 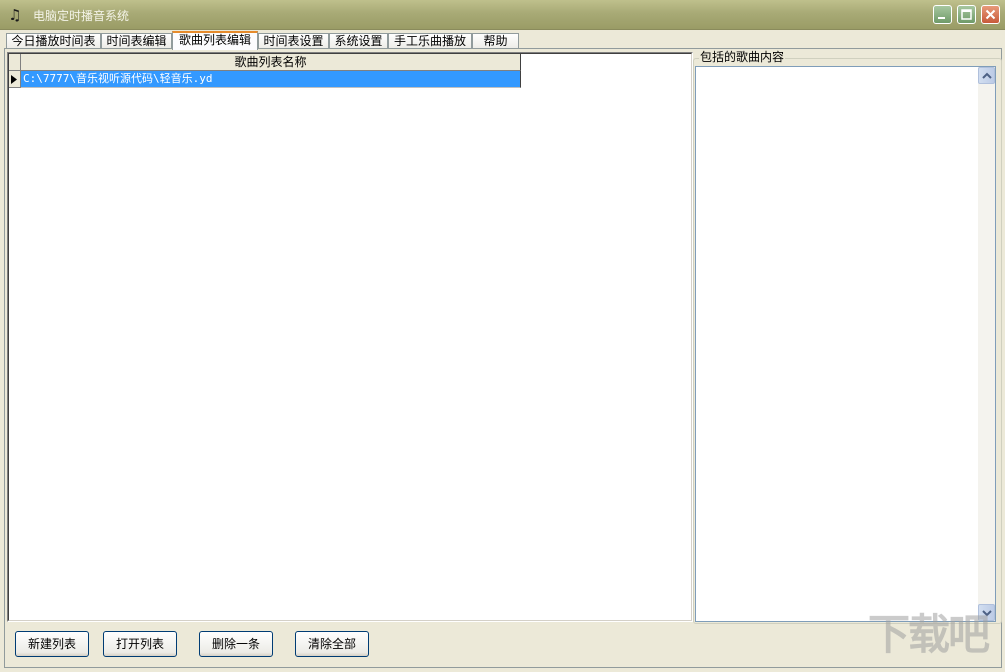 What do you see at coordinates (502, 15) in the screenshot?
I see `title-bar: ♫ 电脑定时播音系统` at bounding box center [502, 15].